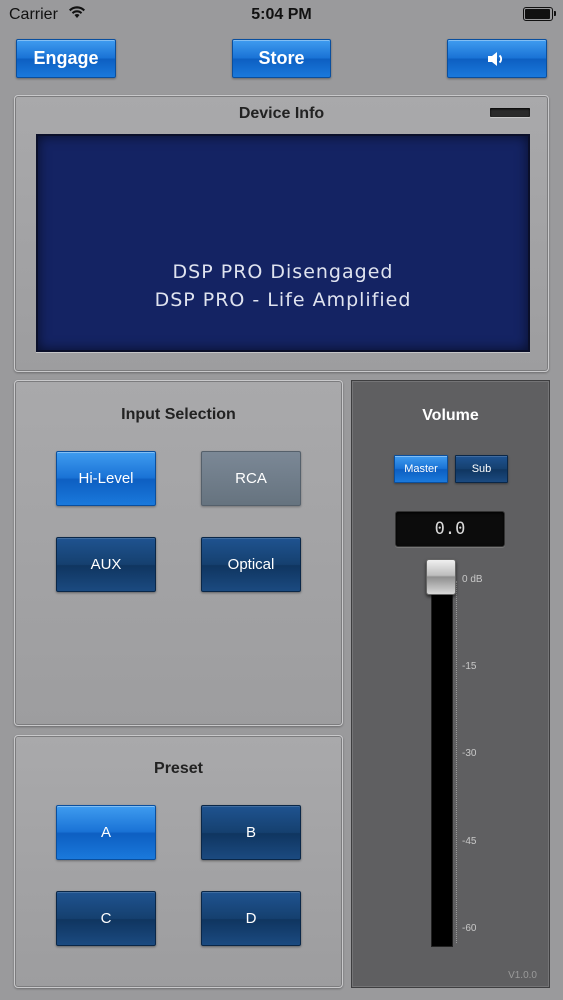 The height and width of the screenshot is (1000, 563). Describe the element at coordinates (178, 861) in the screenshot. I see `preset-panel: Preset A B C D` at that location.